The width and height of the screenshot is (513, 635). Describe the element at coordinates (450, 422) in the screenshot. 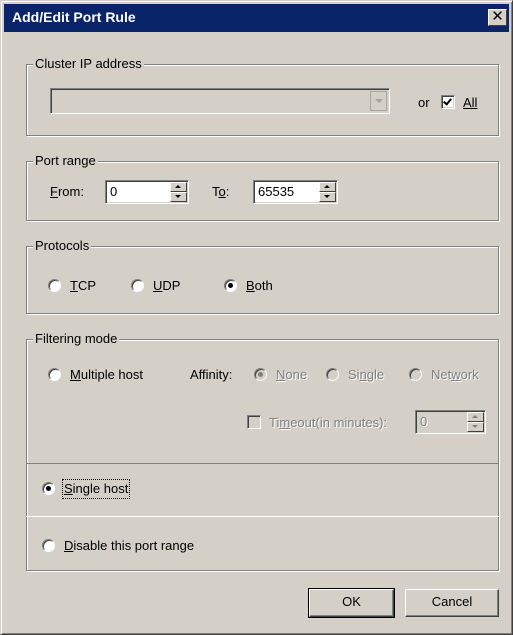

I see `timeout-input: 0` at that location.